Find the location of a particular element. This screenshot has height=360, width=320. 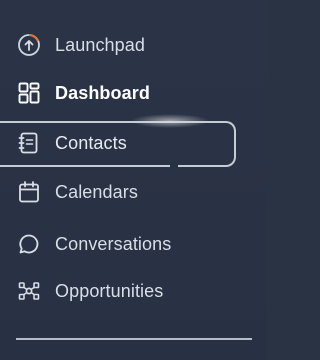

calendar-icon is located at coordinates (29, 192).